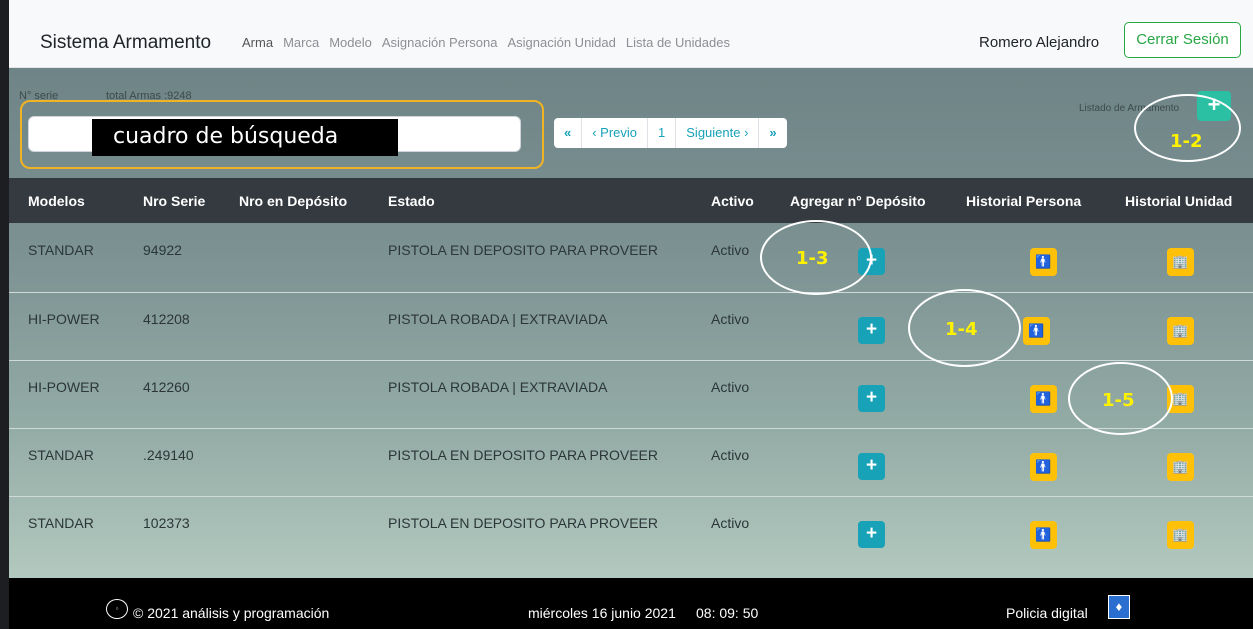  I want to click on user-name: Romero Alejandro, so click(1039, 42).